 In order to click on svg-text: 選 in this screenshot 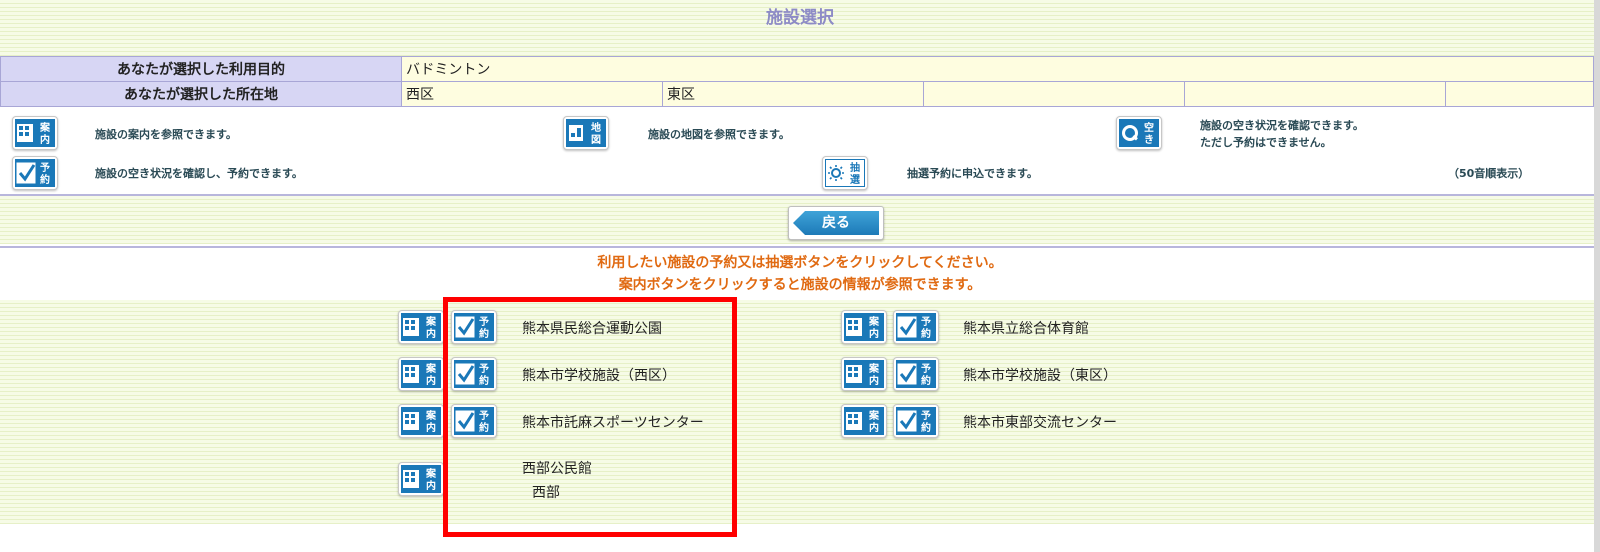, I will do `click(855, 179)`.